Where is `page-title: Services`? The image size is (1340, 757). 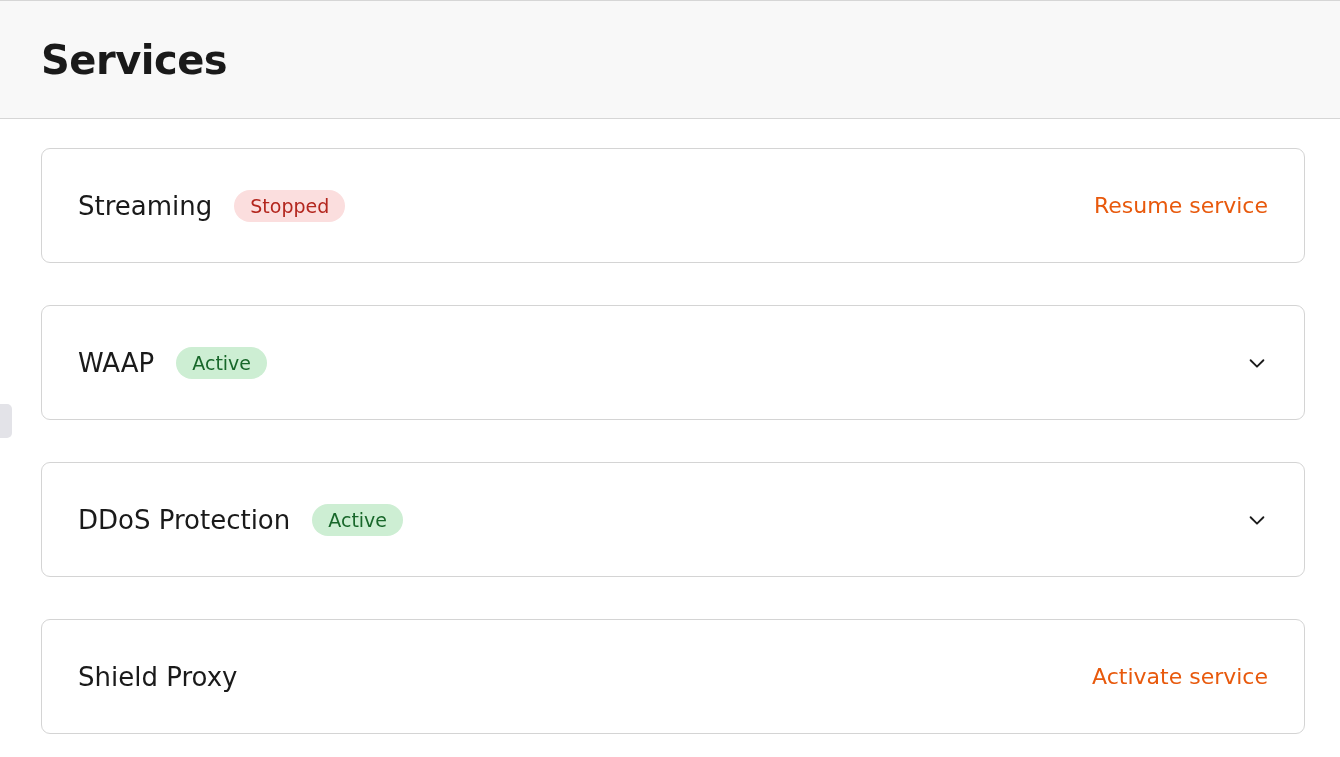
page-title: Services is located at coordinates (134, 59).